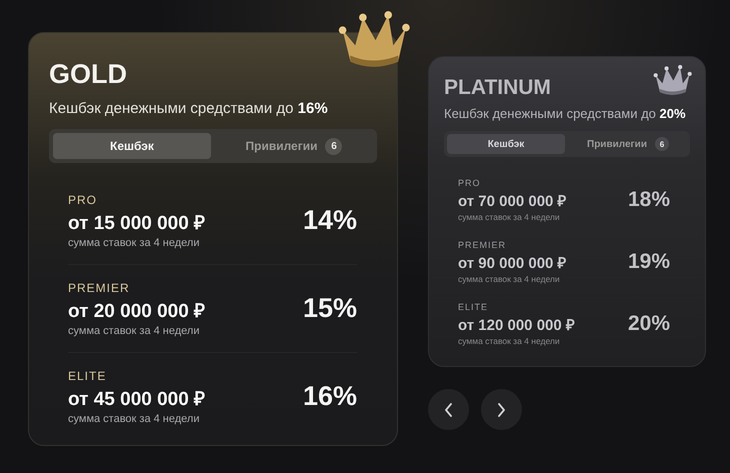  I want to click on cashback-percent: 14%, so click(329, 220).